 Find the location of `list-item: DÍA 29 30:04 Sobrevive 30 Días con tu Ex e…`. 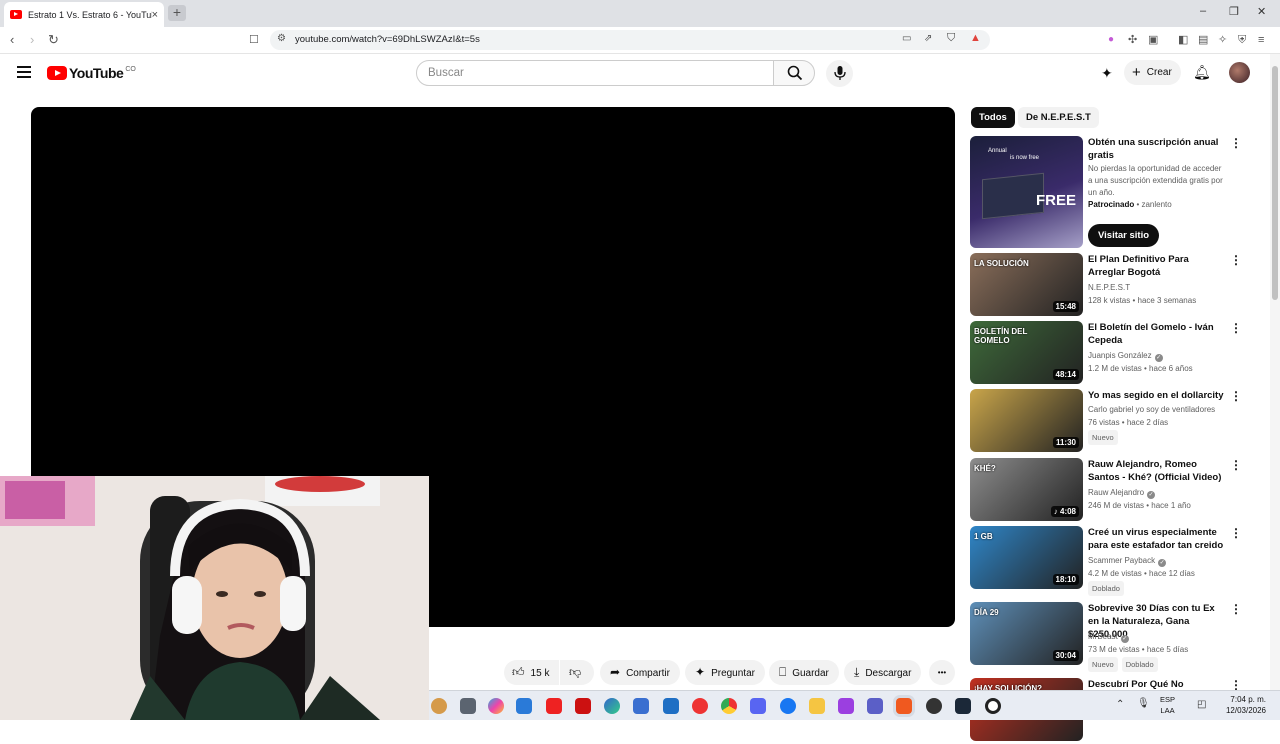

list-item: DÍA 29 30:04 Sobrevive 30 Días con tu Ex e… is located at coordinates (1115, 637).